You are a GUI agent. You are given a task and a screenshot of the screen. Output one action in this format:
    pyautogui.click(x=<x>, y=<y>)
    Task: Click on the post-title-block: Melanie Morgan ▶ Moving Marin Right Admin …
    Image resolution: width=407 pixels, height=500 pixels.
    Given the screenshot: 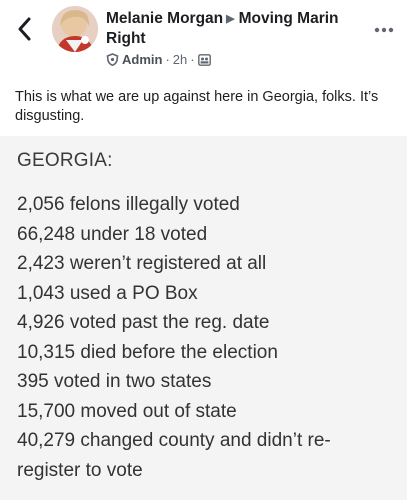 What is the action you would take?
    pyautogui.click(x=231, y=38)
    